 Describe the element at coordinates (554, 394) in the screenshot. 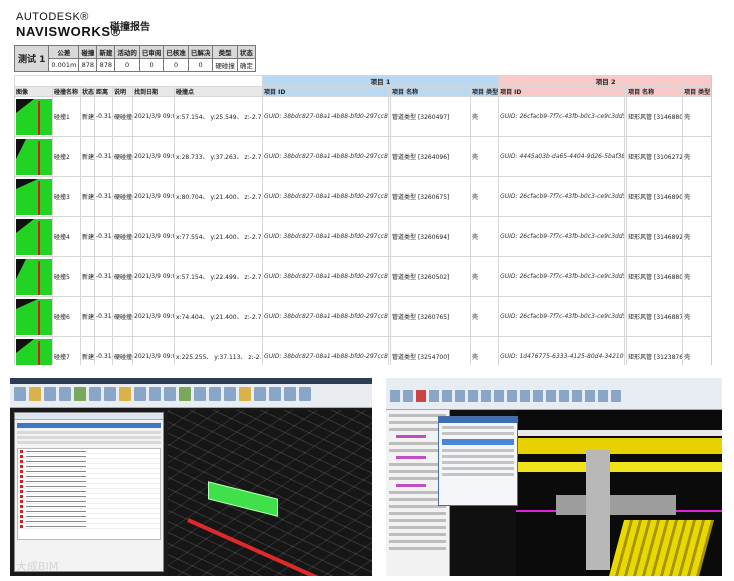

I see `ribbon-toolbar-revit` at that location.